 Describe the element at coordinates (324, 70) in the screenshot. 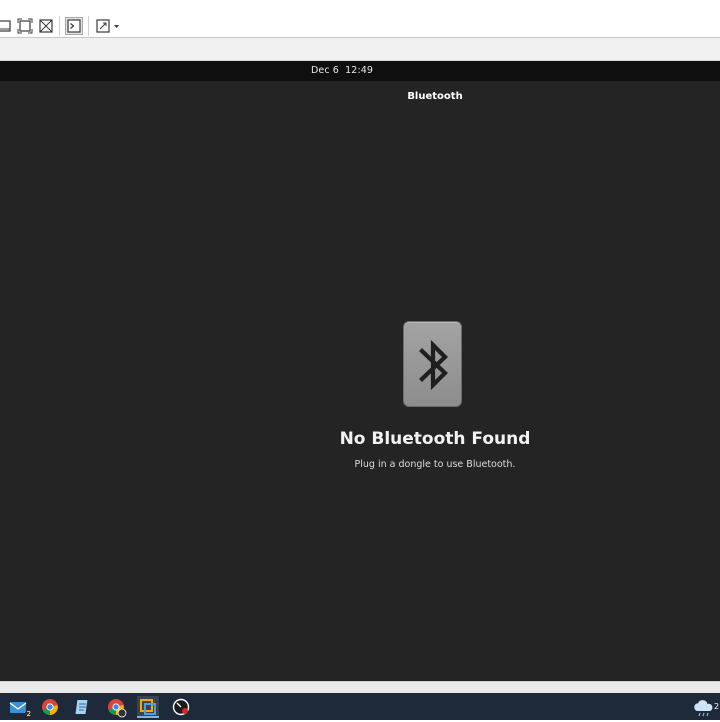

I see `clock-date: Dec 6` at that location.